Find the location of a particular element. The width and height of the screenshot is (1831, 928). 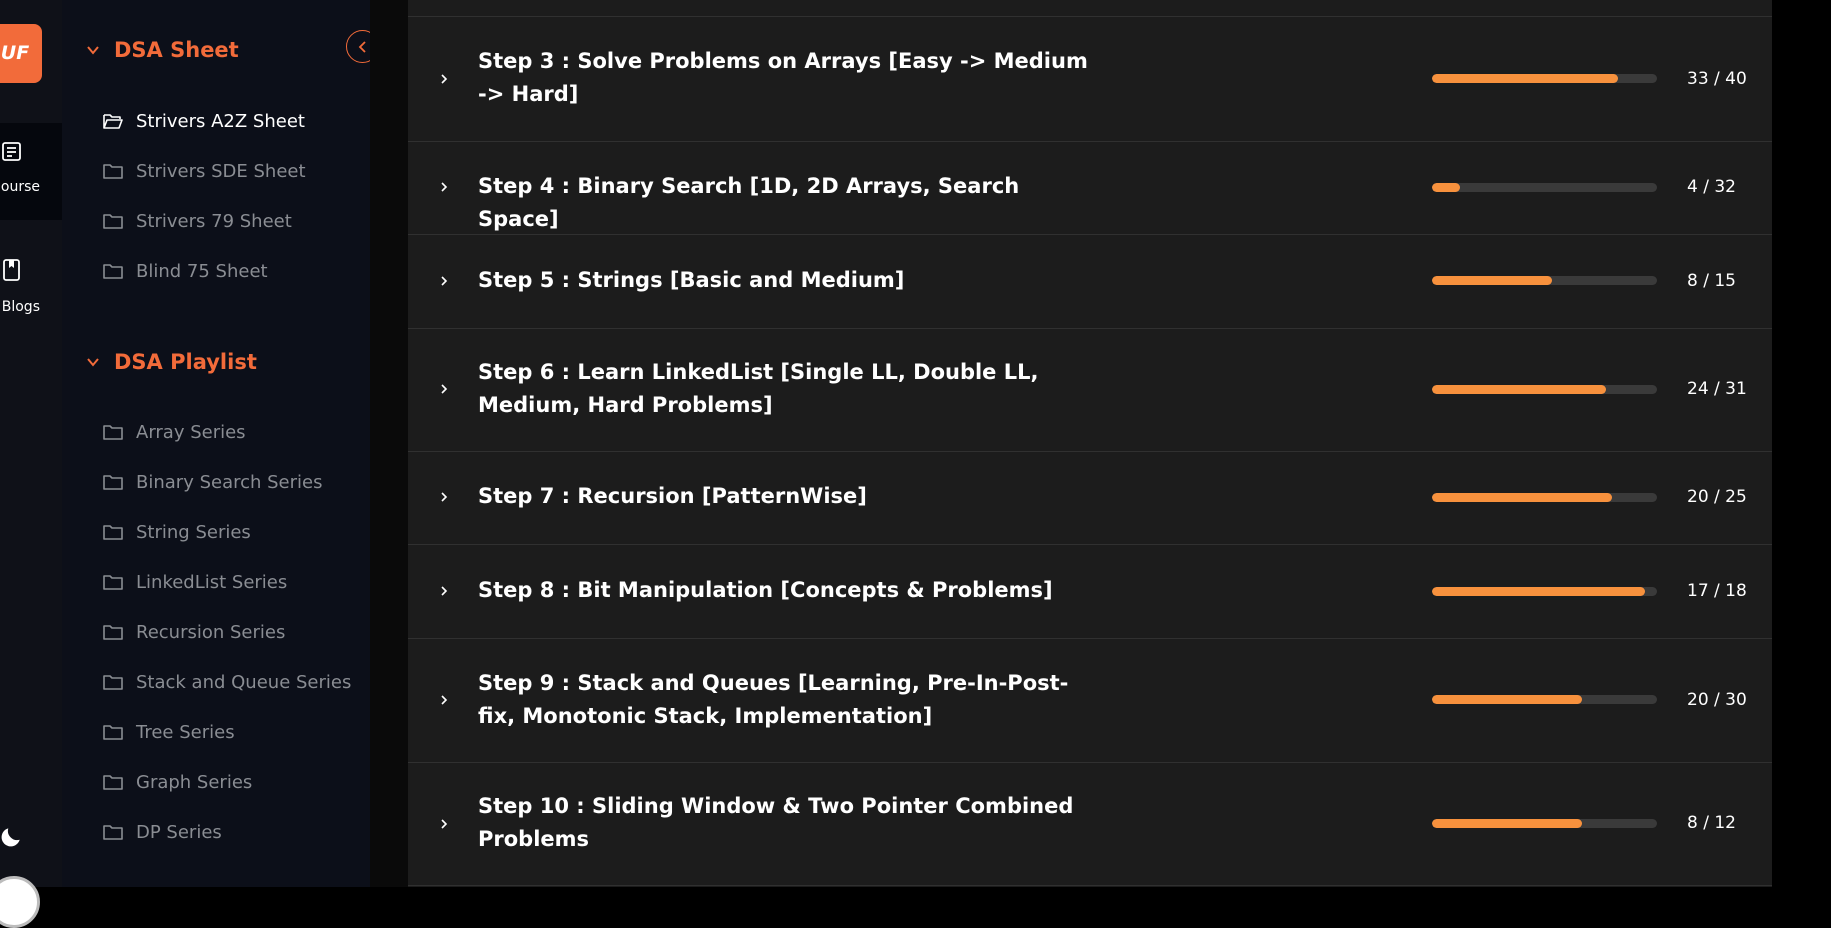

rail-item-course: ourse is located at coordinates (31, 171).